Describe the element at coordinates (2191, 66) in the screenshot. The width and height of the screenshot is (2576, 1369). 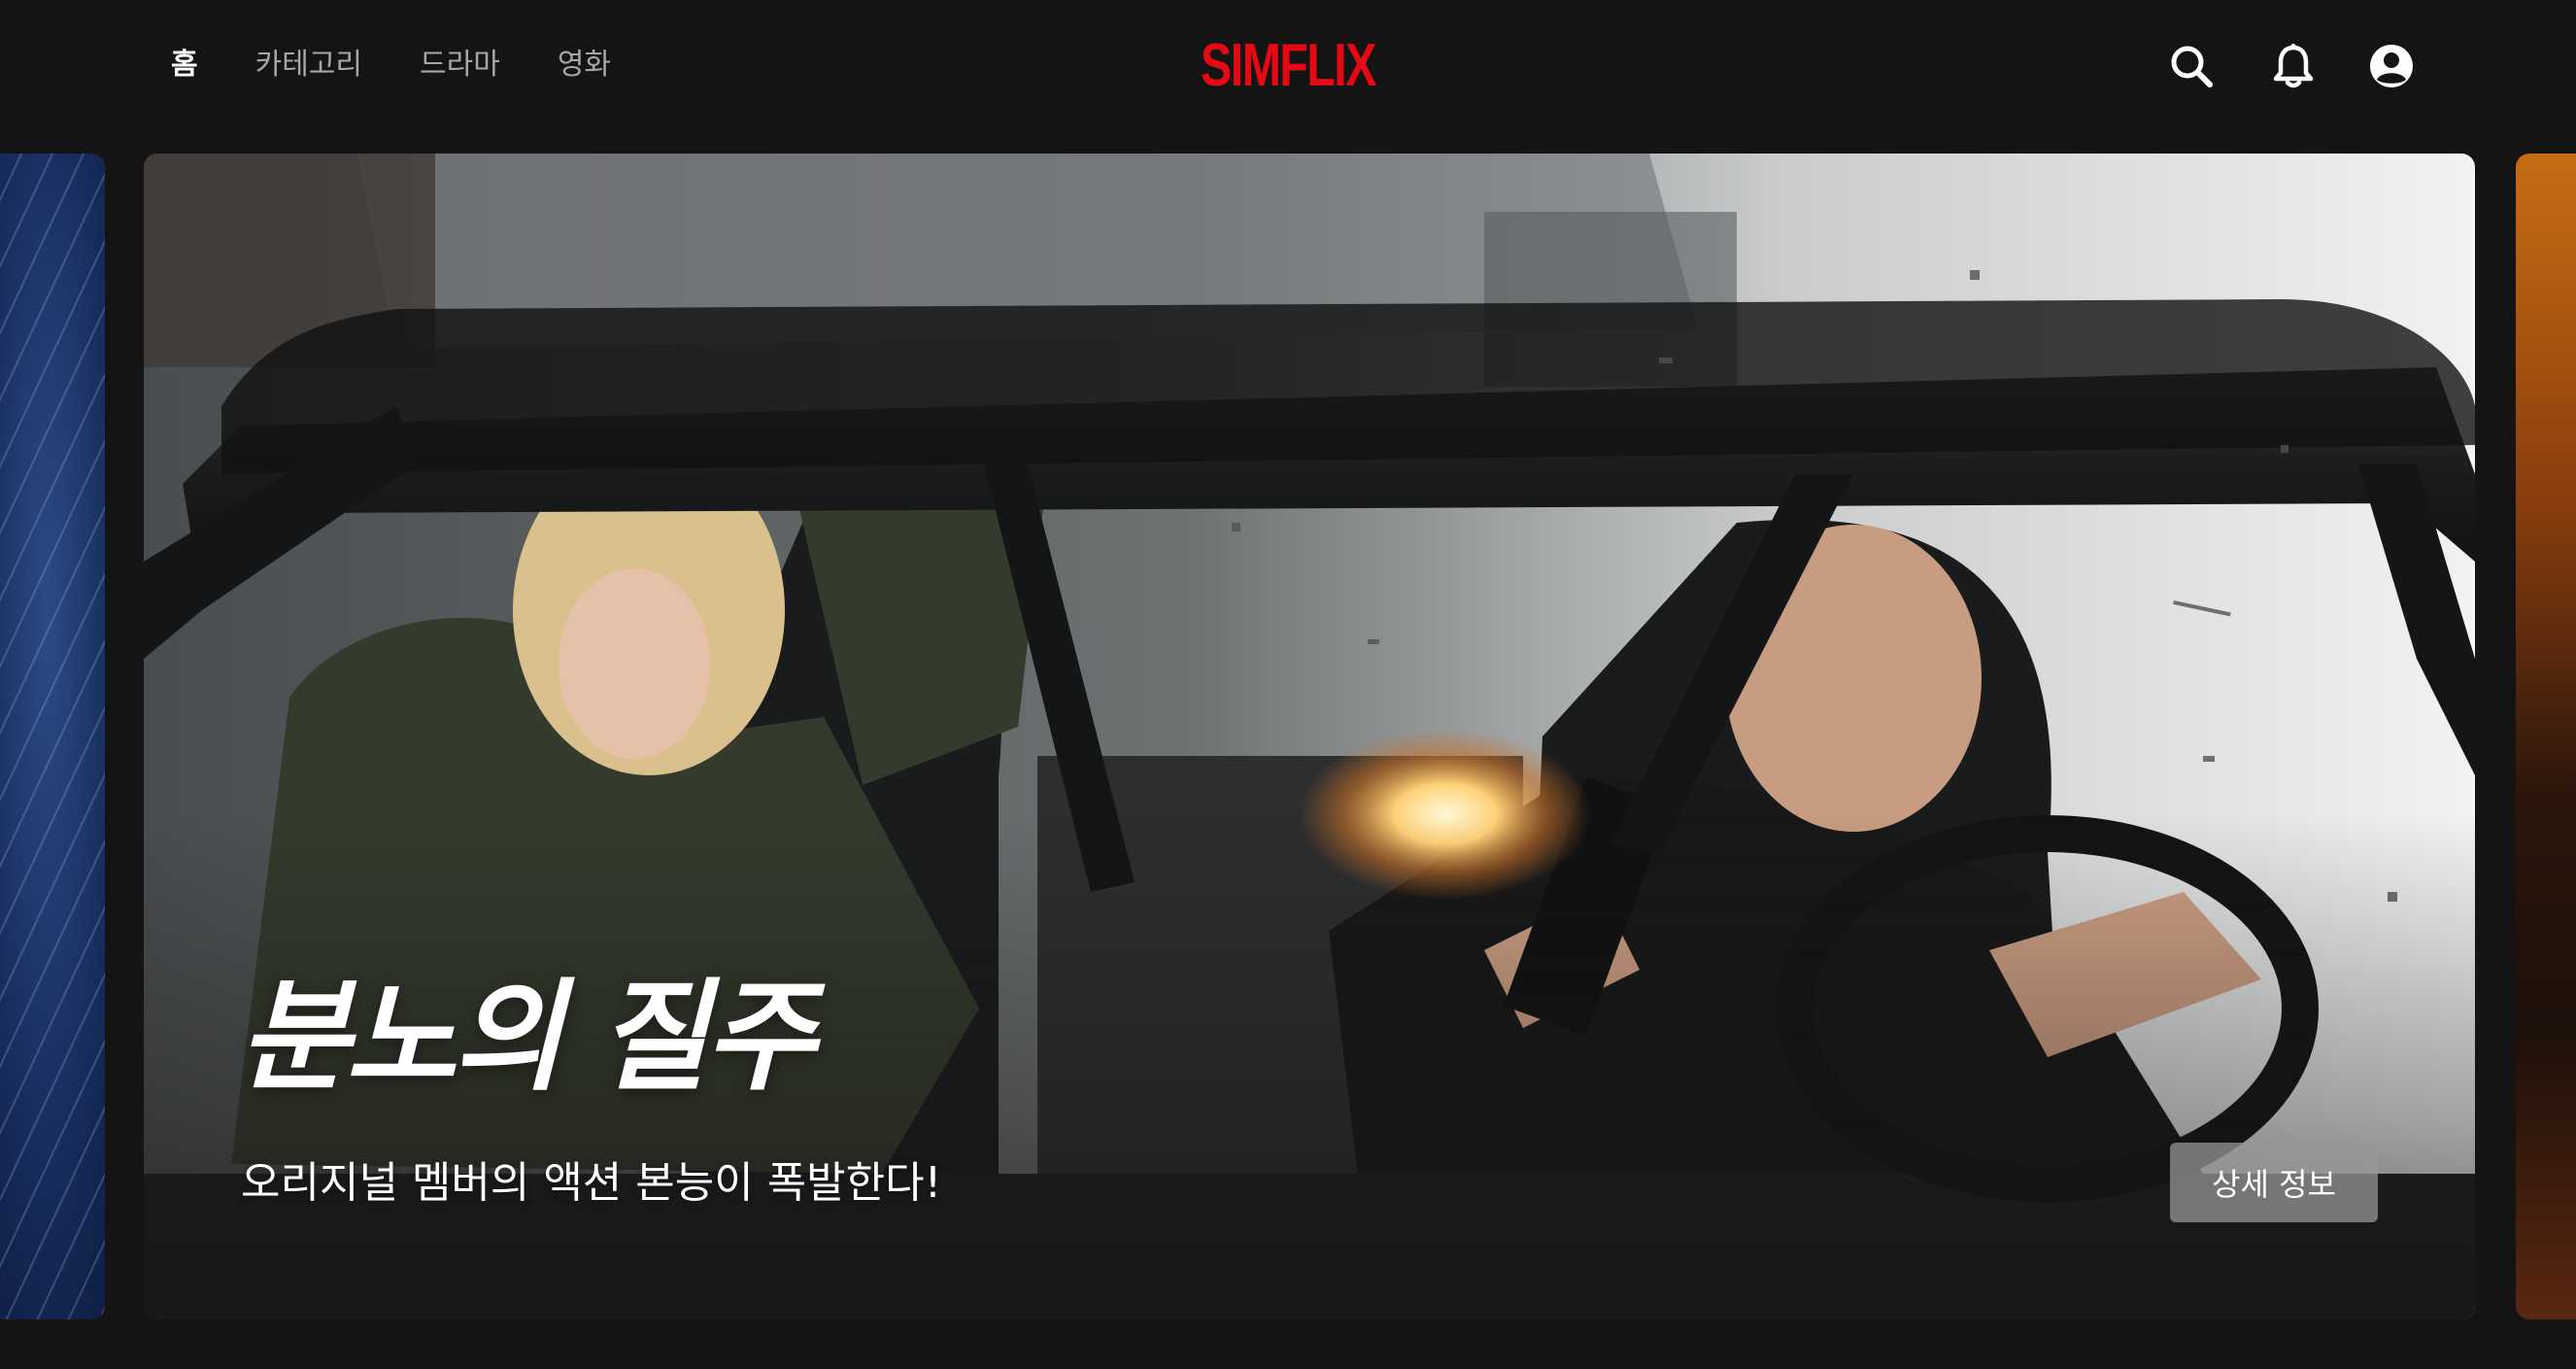
I see `search-icon` at that location.